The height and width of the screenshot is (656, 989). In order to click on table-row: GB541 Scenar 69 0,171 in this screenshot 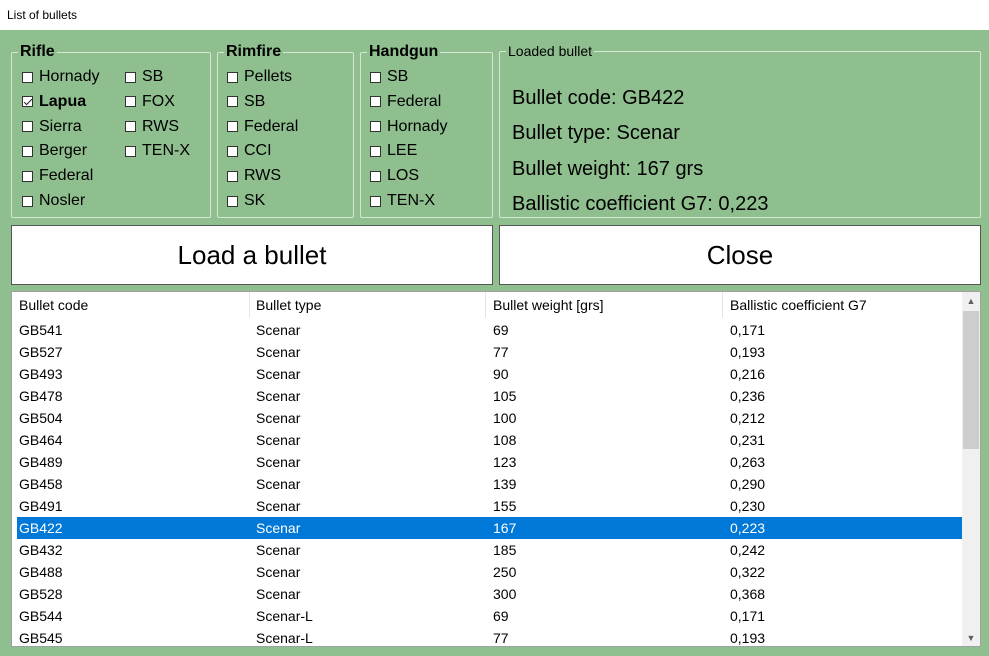, I will do `click(489, 330)`.